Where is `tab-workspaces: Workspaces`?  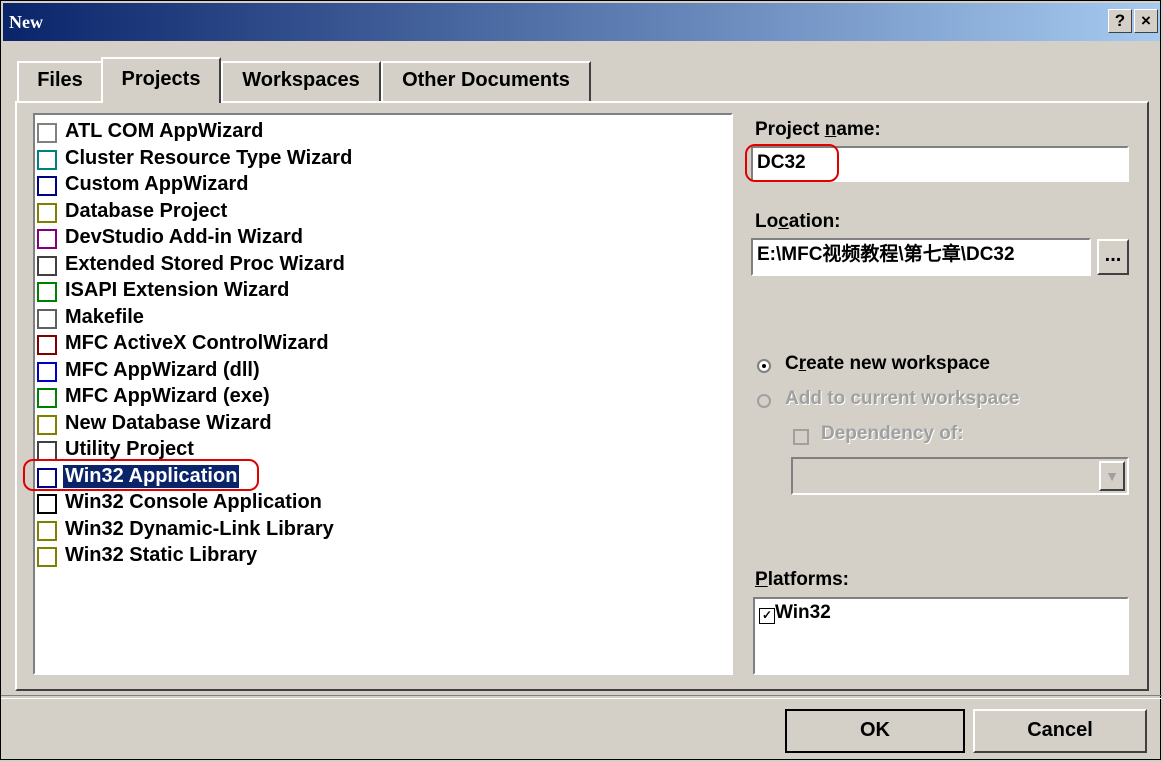 tab-workspaces: Workspaces is located at coordinates (301, 81).